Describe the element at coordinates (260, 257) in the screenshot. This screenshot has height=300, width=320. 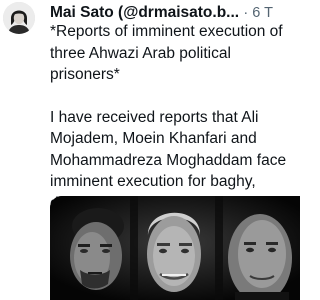
I see `portrait-right` at that location.